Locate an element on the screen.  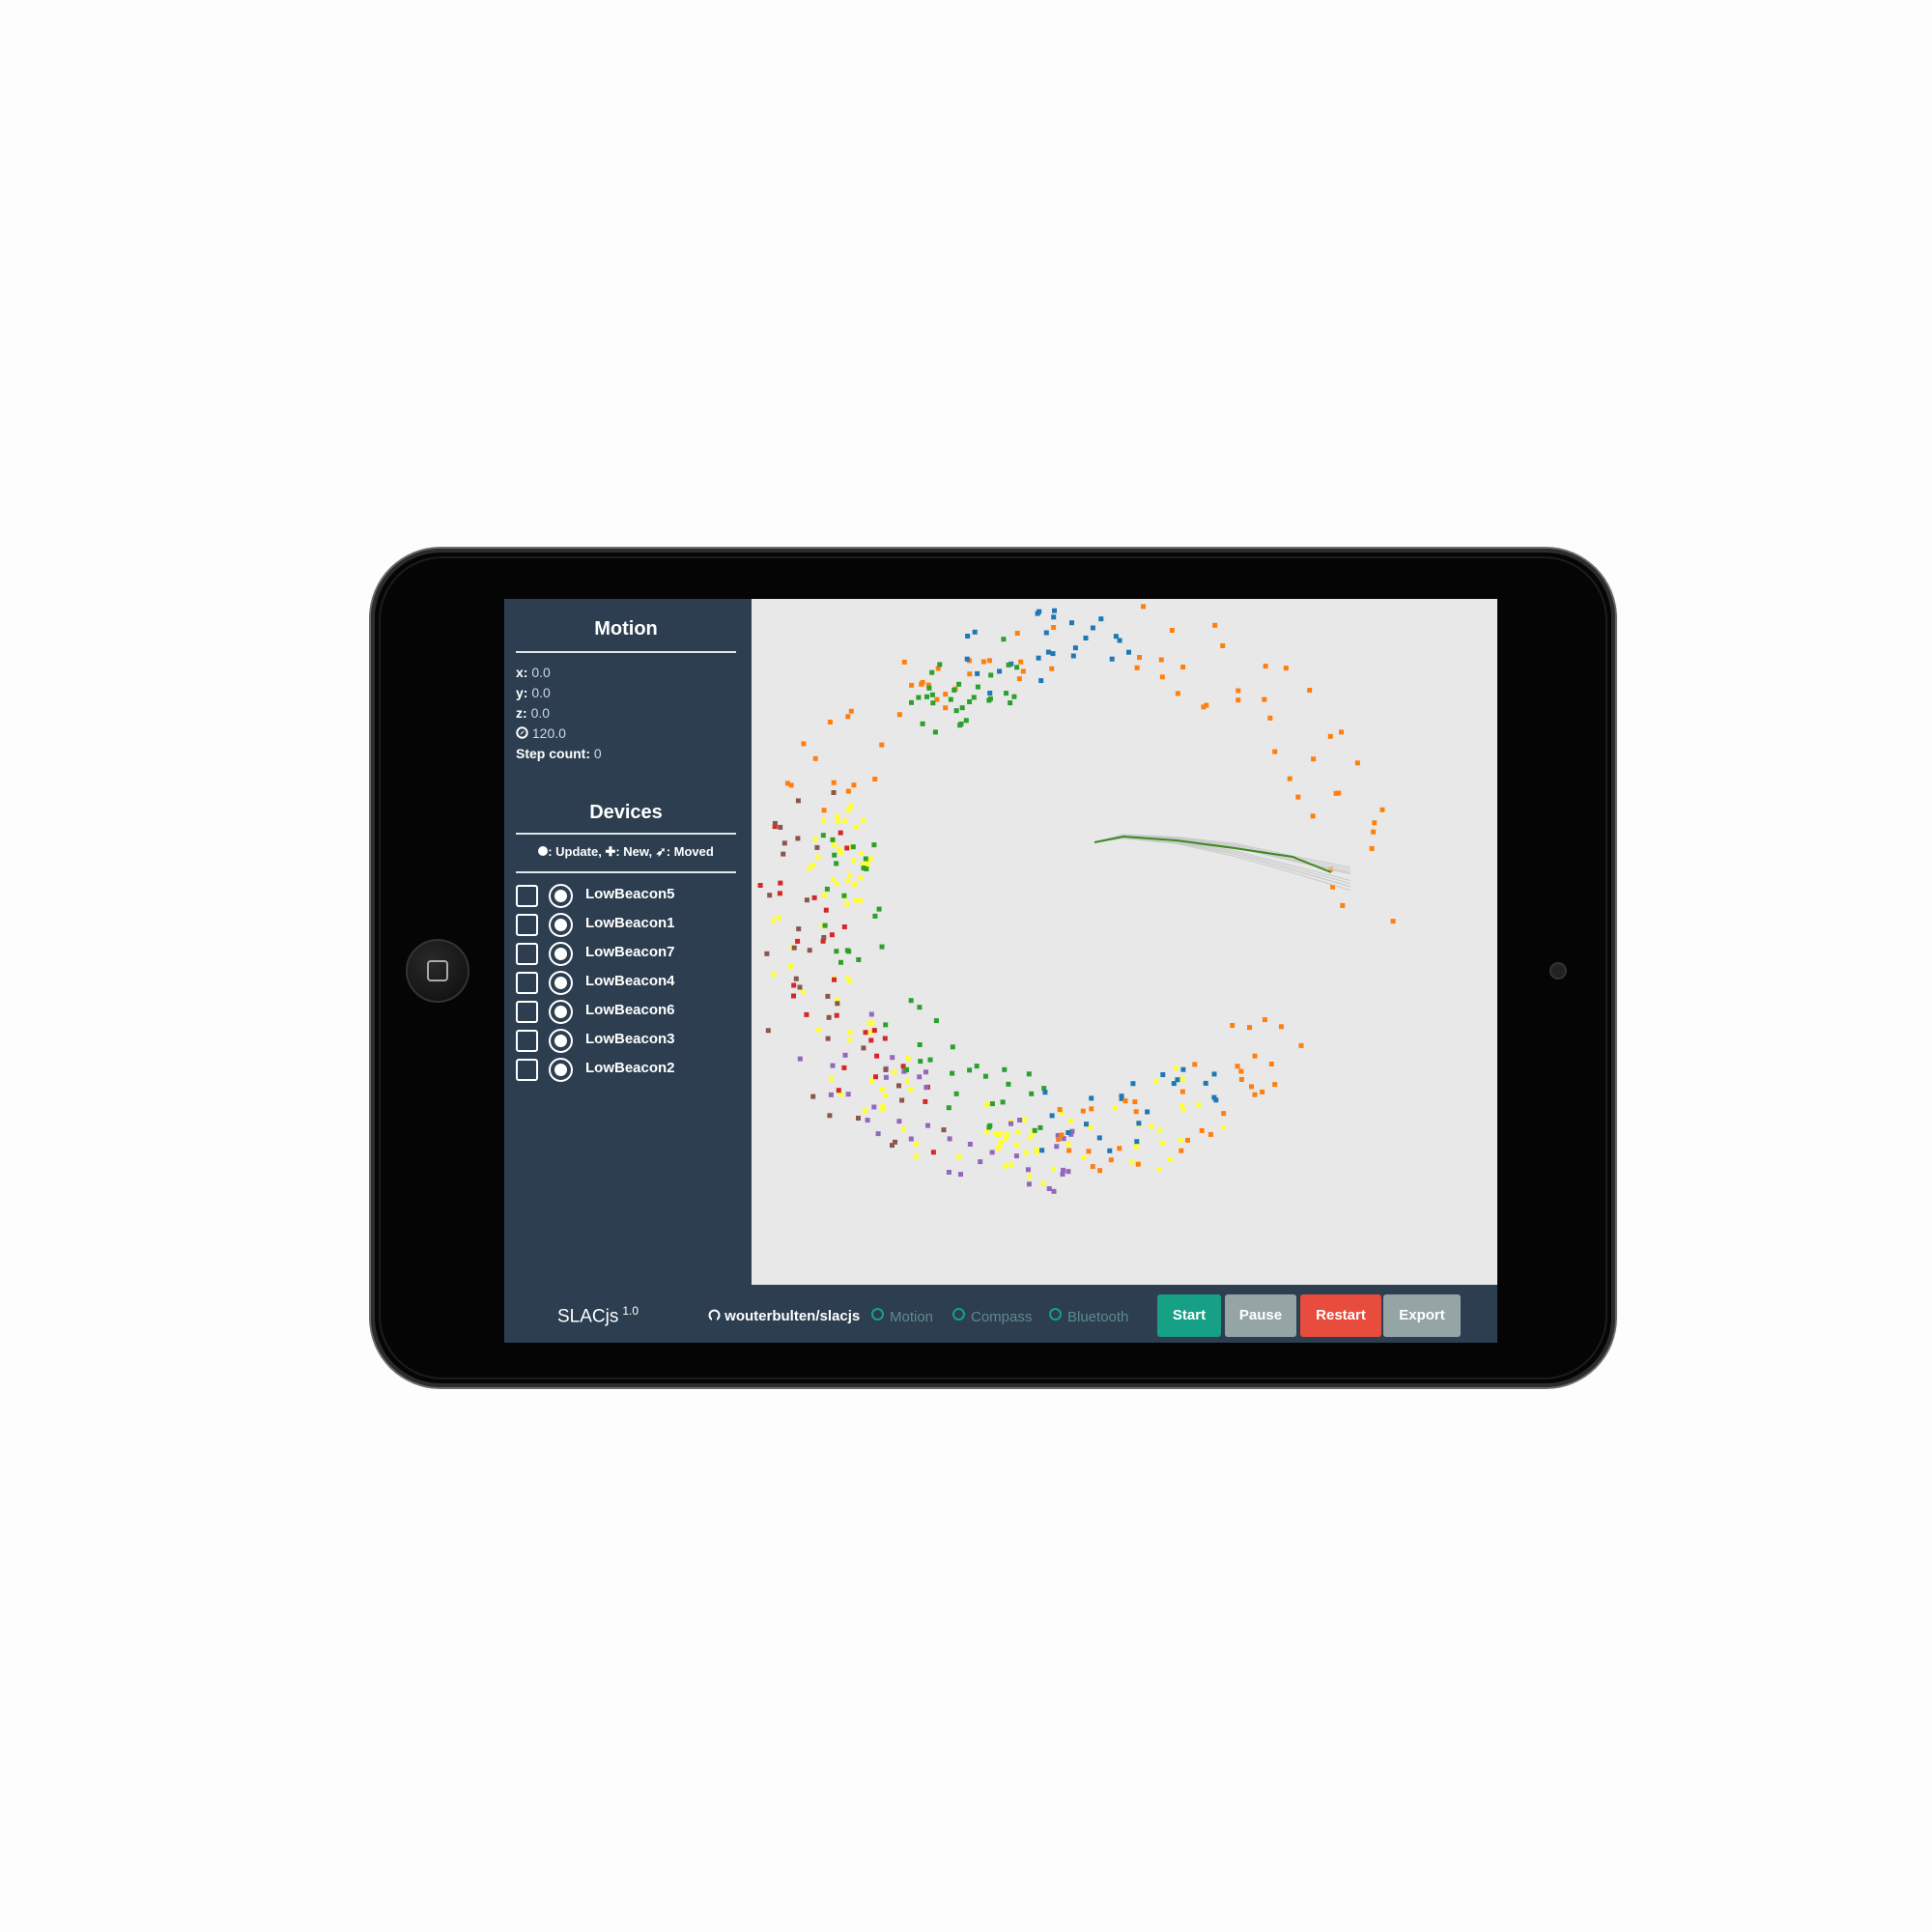
pause-button: Pause is located at coordinates (1260, 1315).